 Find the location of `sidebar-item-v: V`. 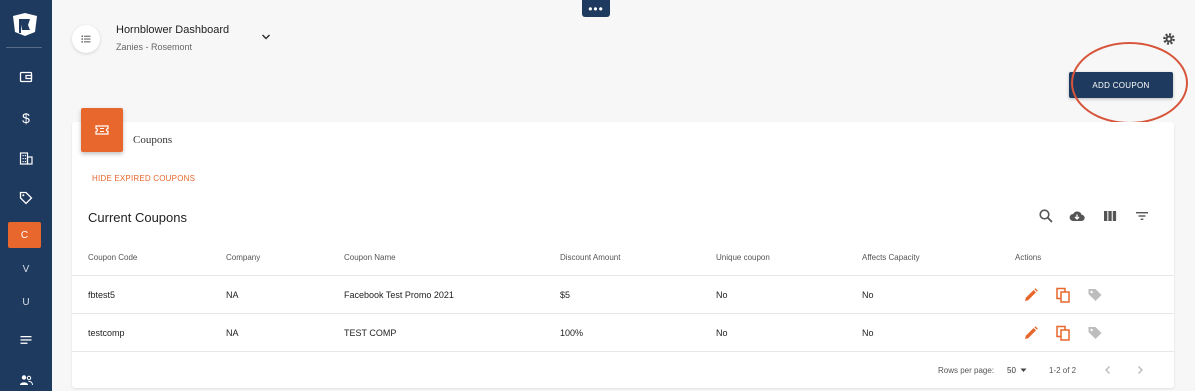

sidebar-item-v: V is located at coordinates (26, 269).